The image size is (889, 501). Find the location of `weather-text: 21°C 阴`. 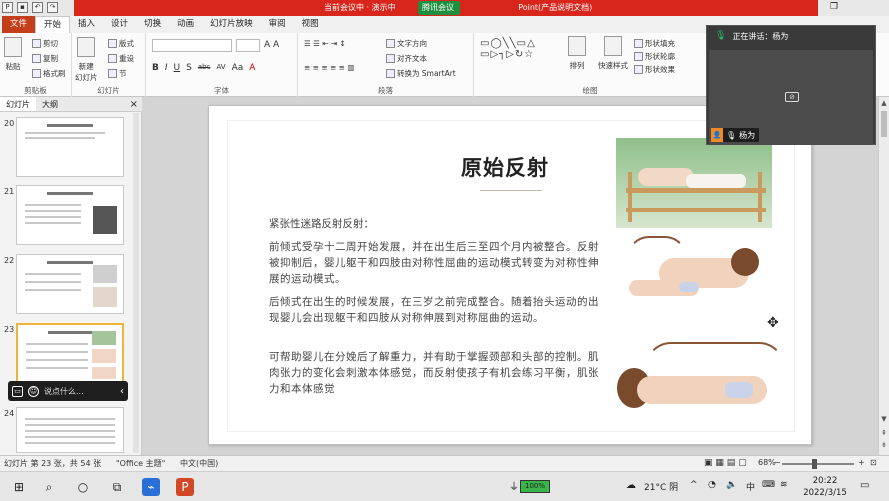

weather-text: 21°C 阴 is located at coordinates (661, 486).